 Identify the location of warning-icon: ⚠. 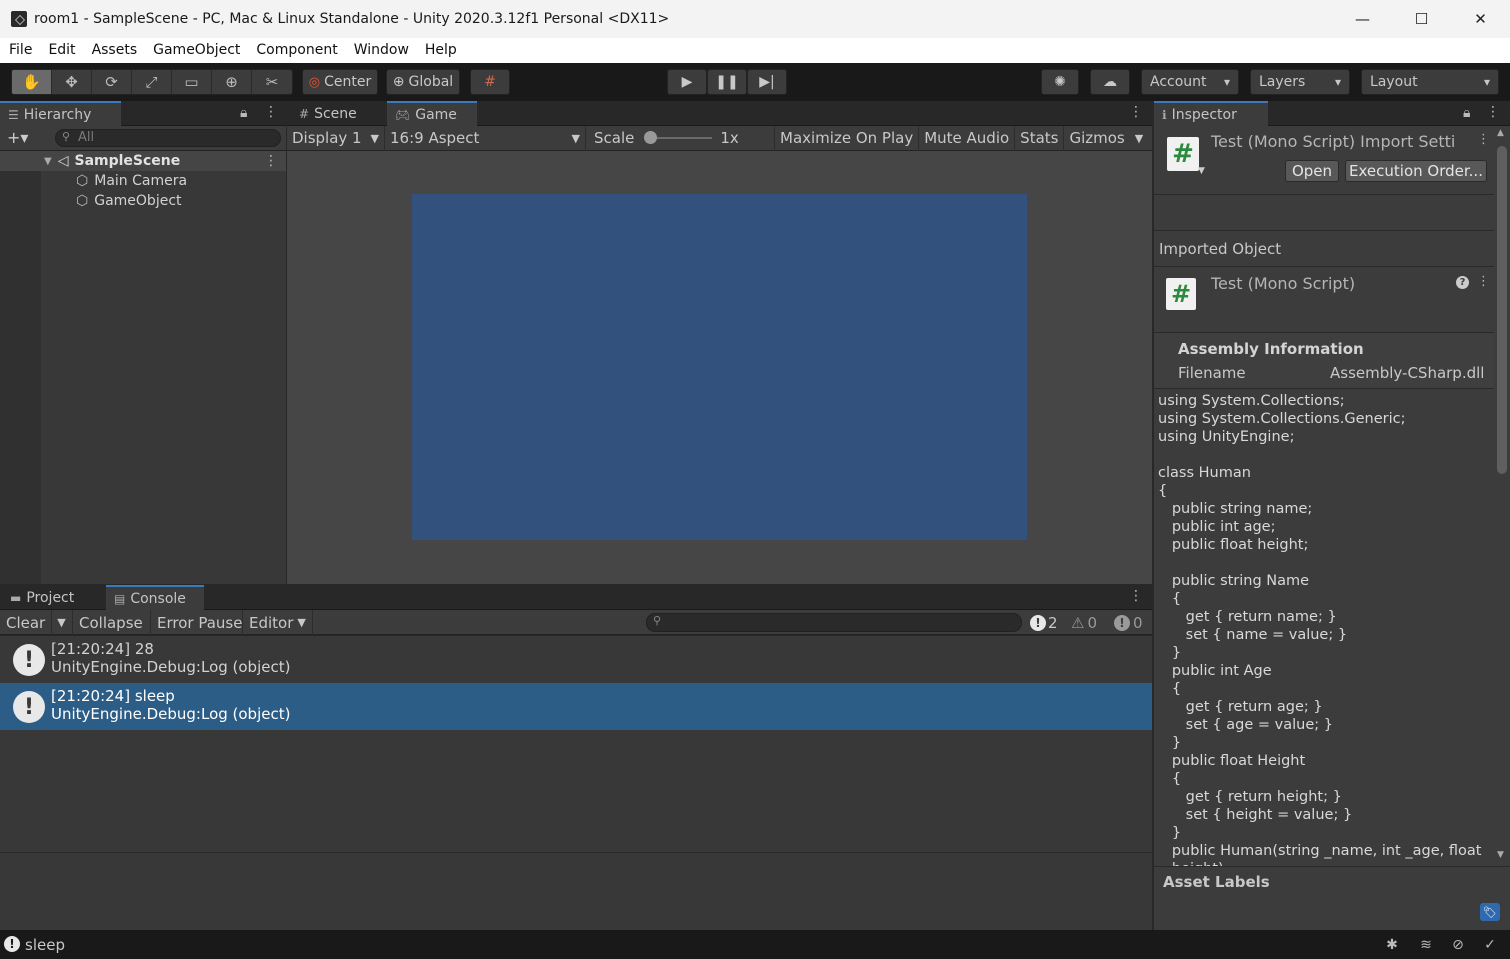
(1078, 622).